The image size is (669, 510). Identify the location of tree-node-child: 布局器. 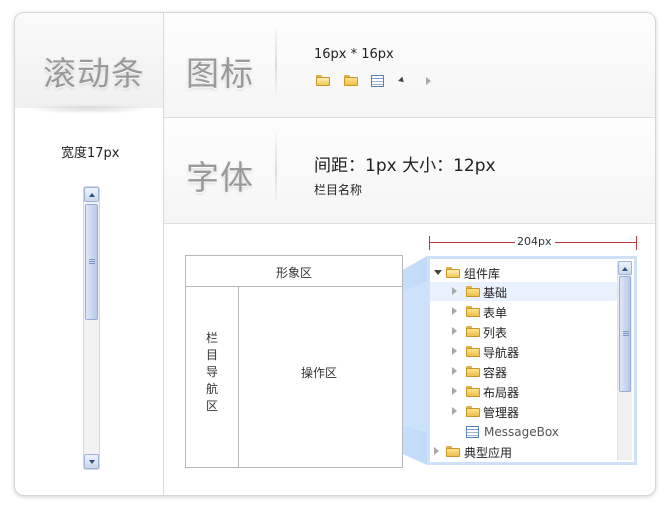
(524, 391).